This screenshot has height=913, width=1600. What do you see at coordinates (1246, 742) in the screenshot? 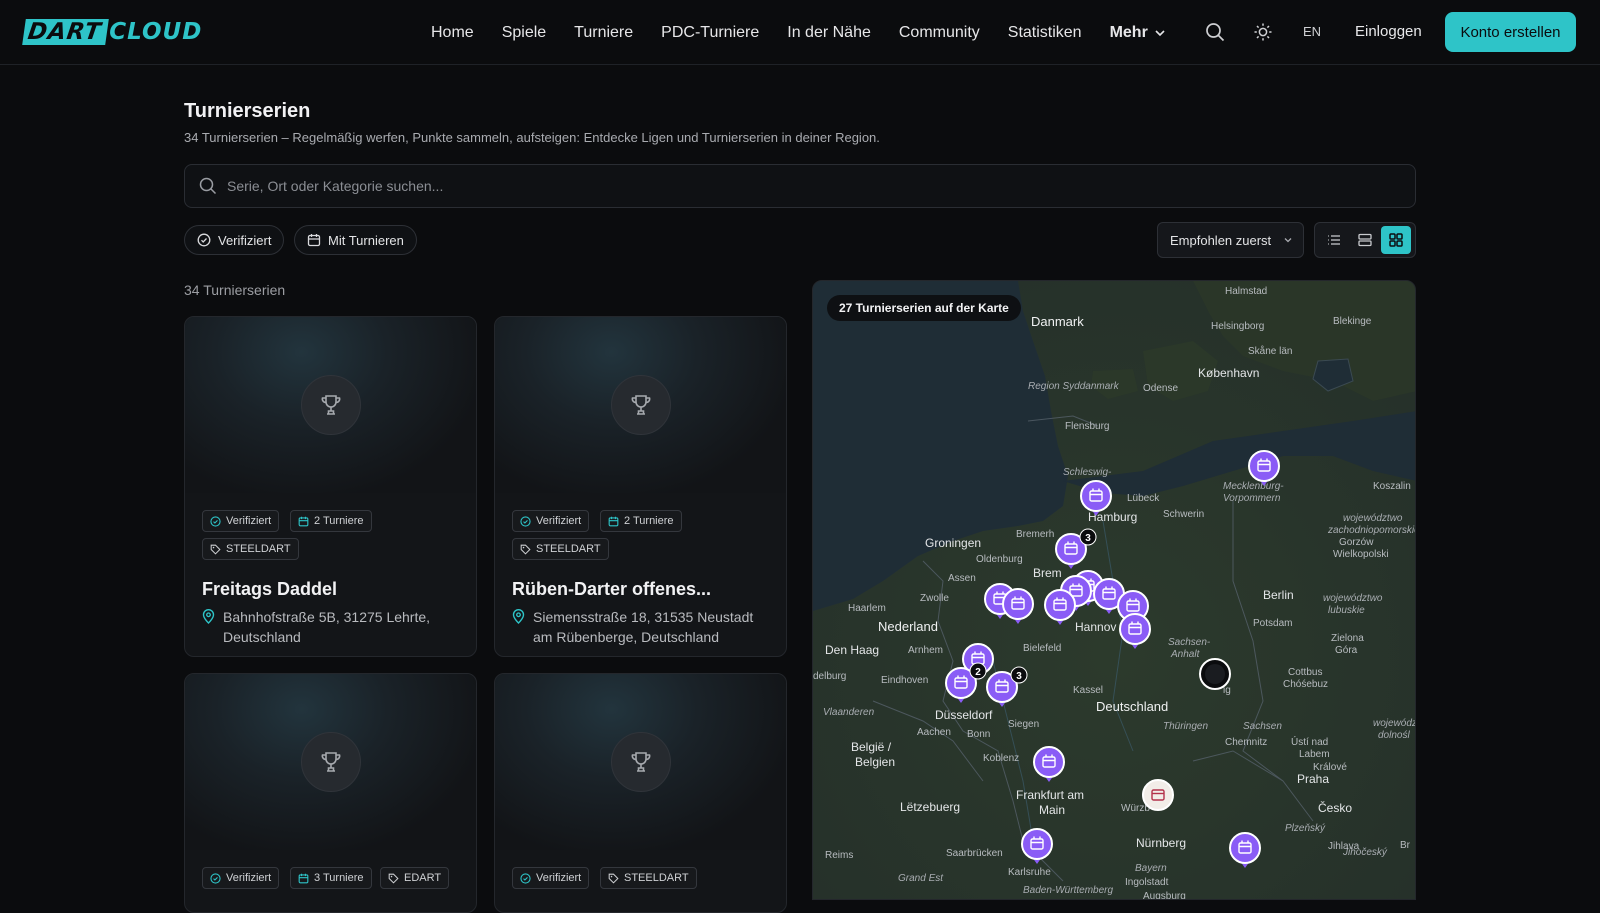
I see `map-label: Chemnitz` at bounding box center [1246, 742].